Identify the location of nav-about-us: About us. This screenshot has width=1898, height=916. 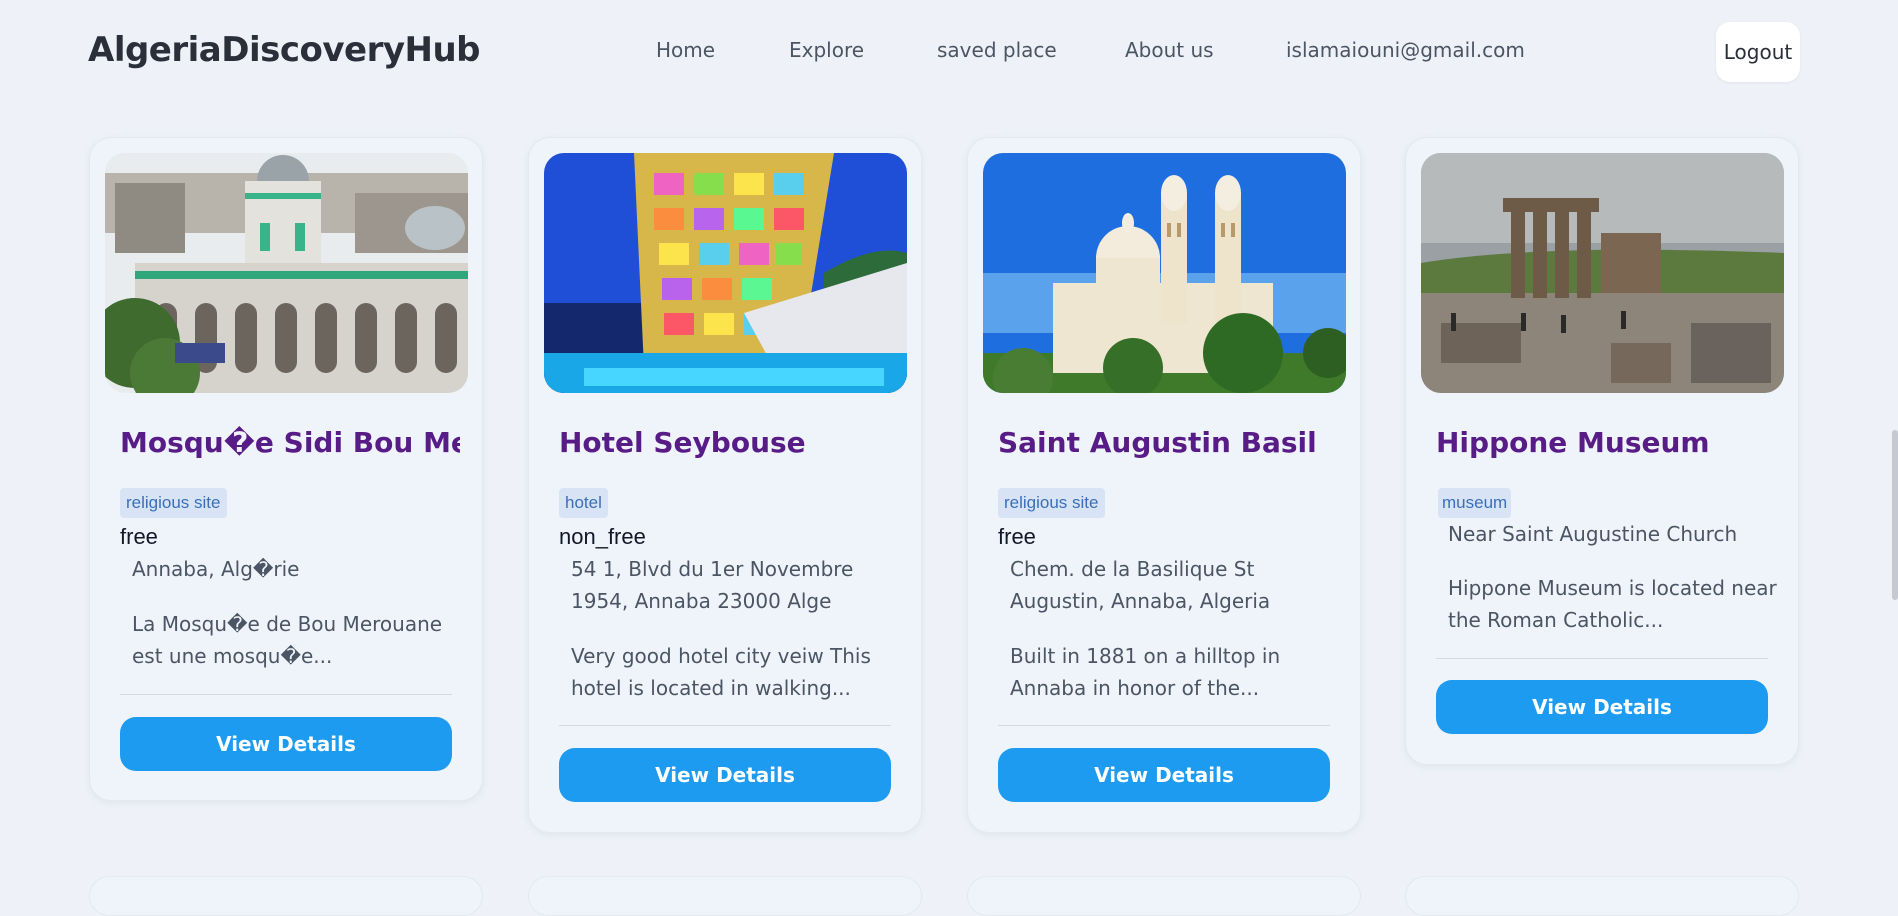
(1169, 50).